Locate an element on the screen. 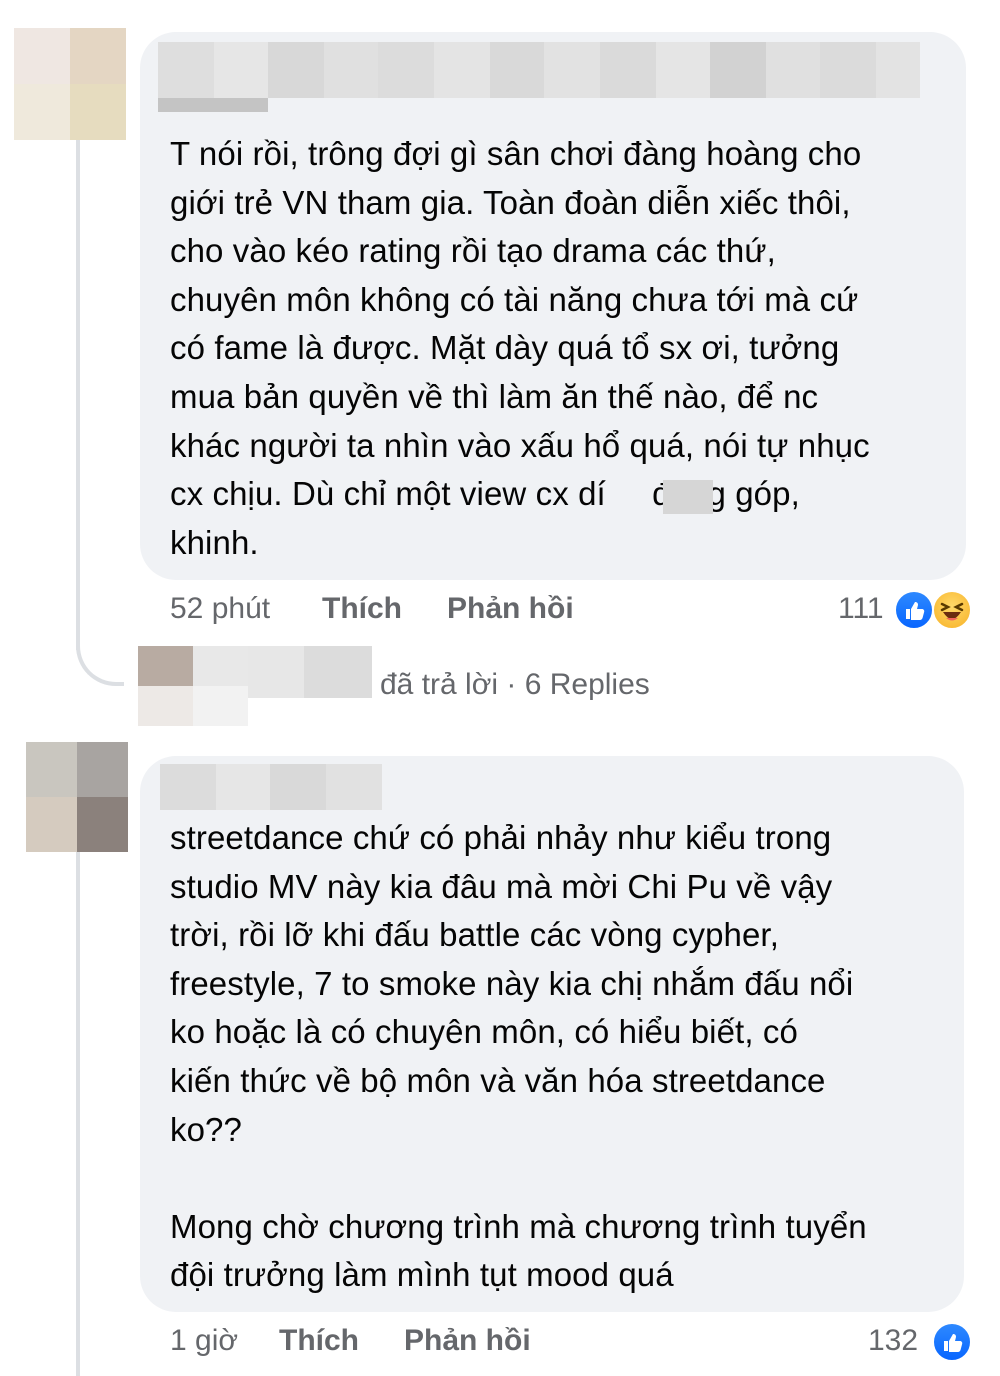 The image size is (1000, 1376). avatar-reply is located at coordinates (193, 686).